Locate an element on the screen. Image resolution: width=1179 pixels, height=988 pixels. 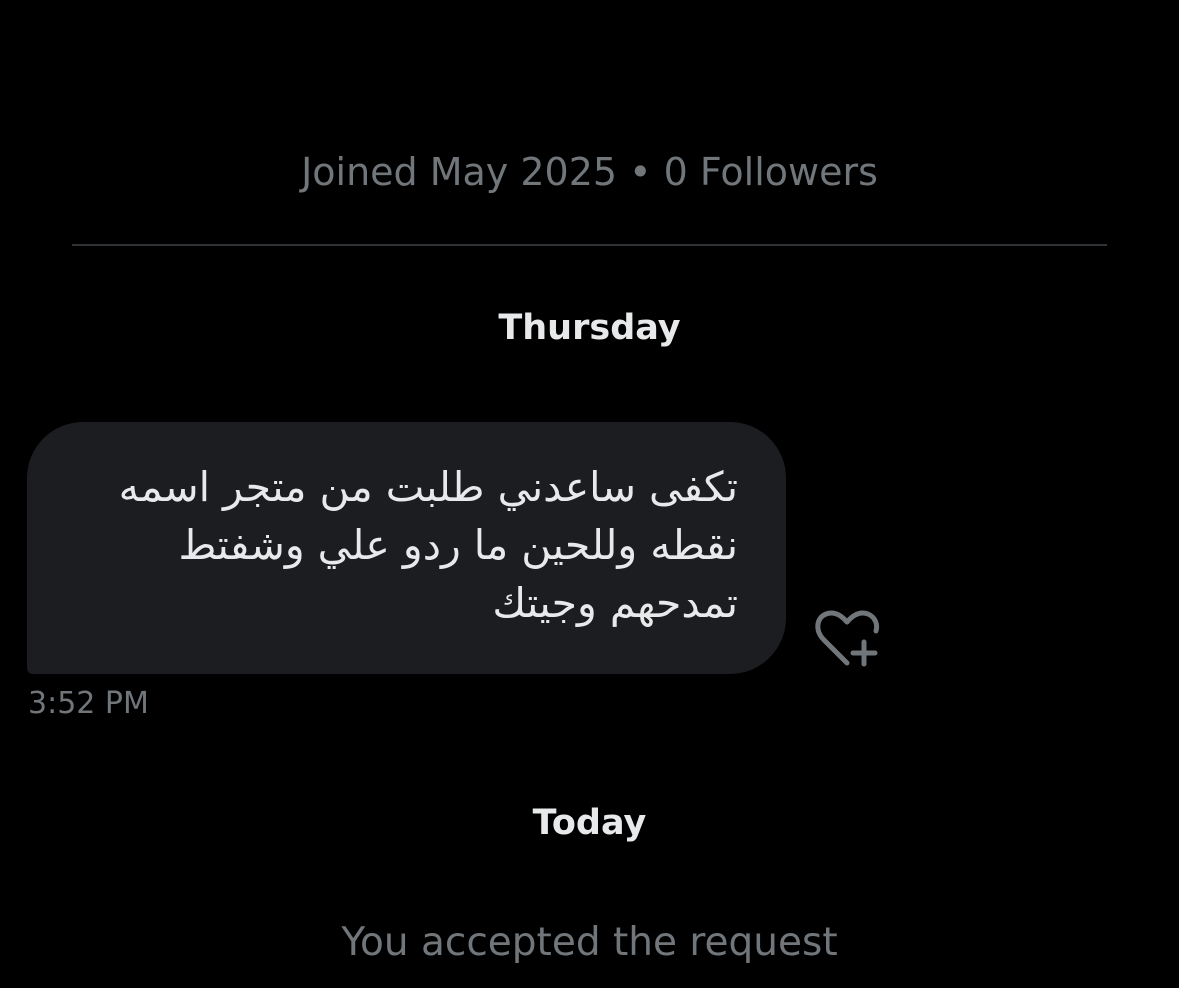
heart-plus-icon is located at coordinates (847, 638).